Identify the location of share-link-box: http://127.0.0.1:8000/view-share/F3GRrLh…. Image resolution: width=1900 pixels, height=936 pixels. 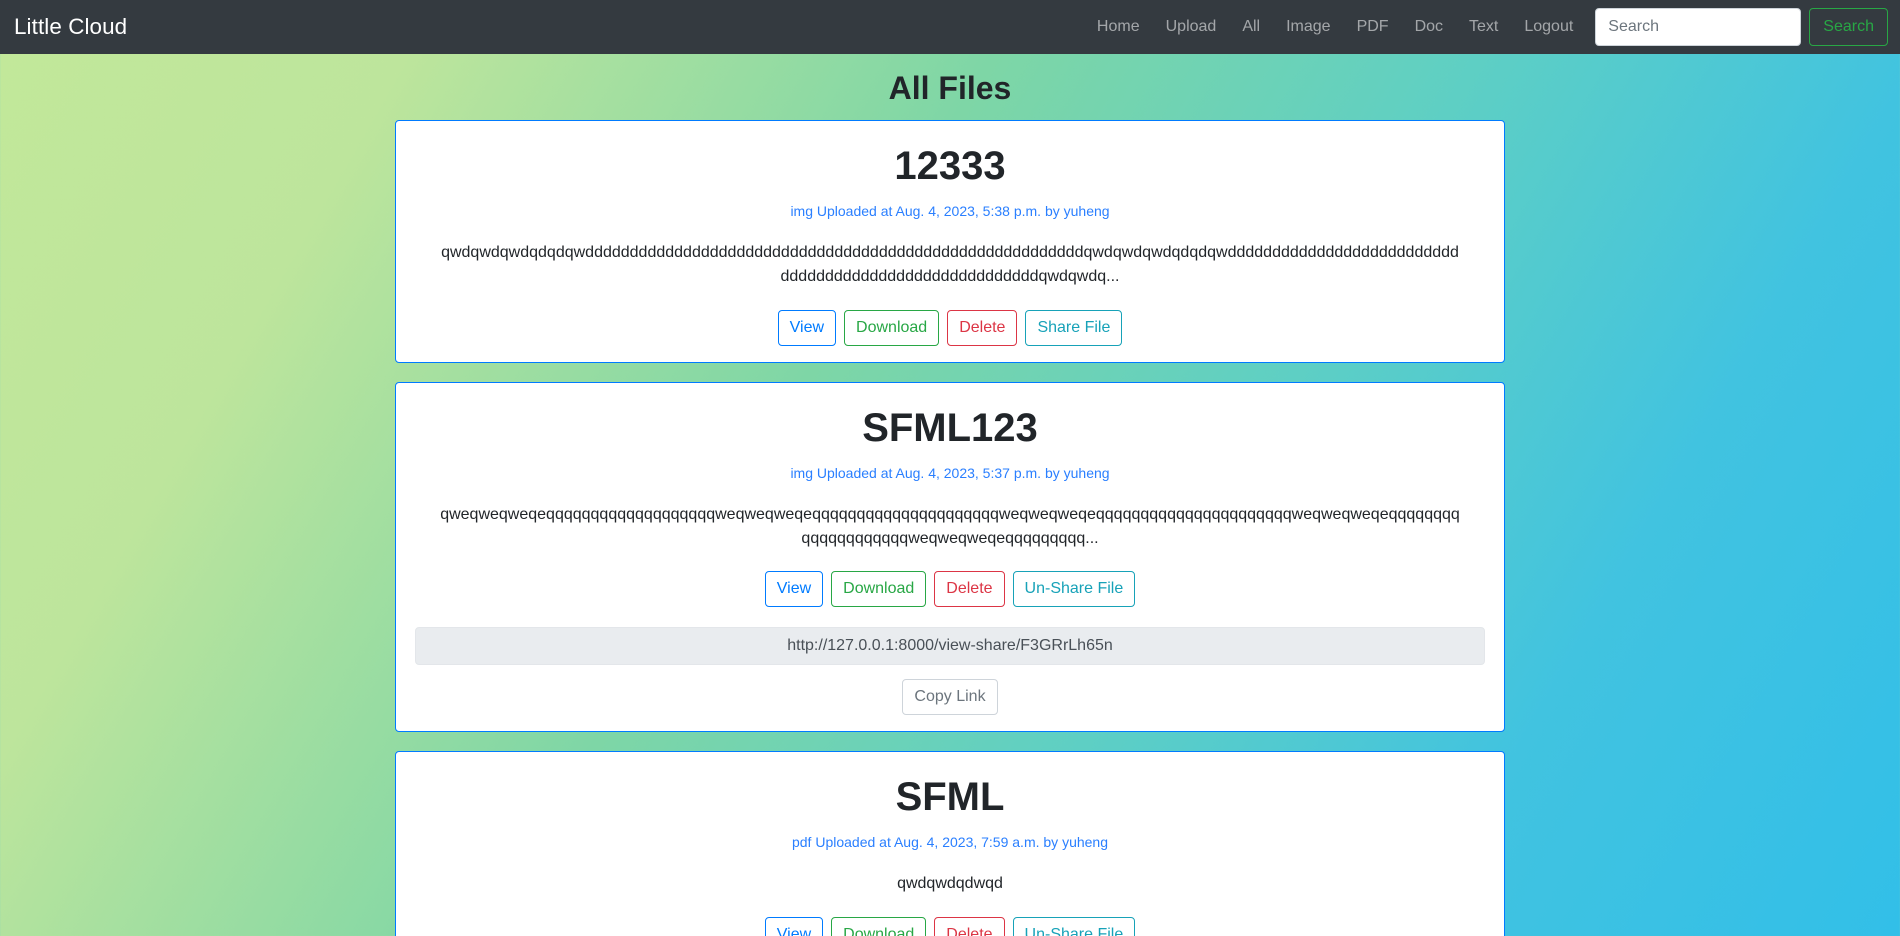
(950, 646).